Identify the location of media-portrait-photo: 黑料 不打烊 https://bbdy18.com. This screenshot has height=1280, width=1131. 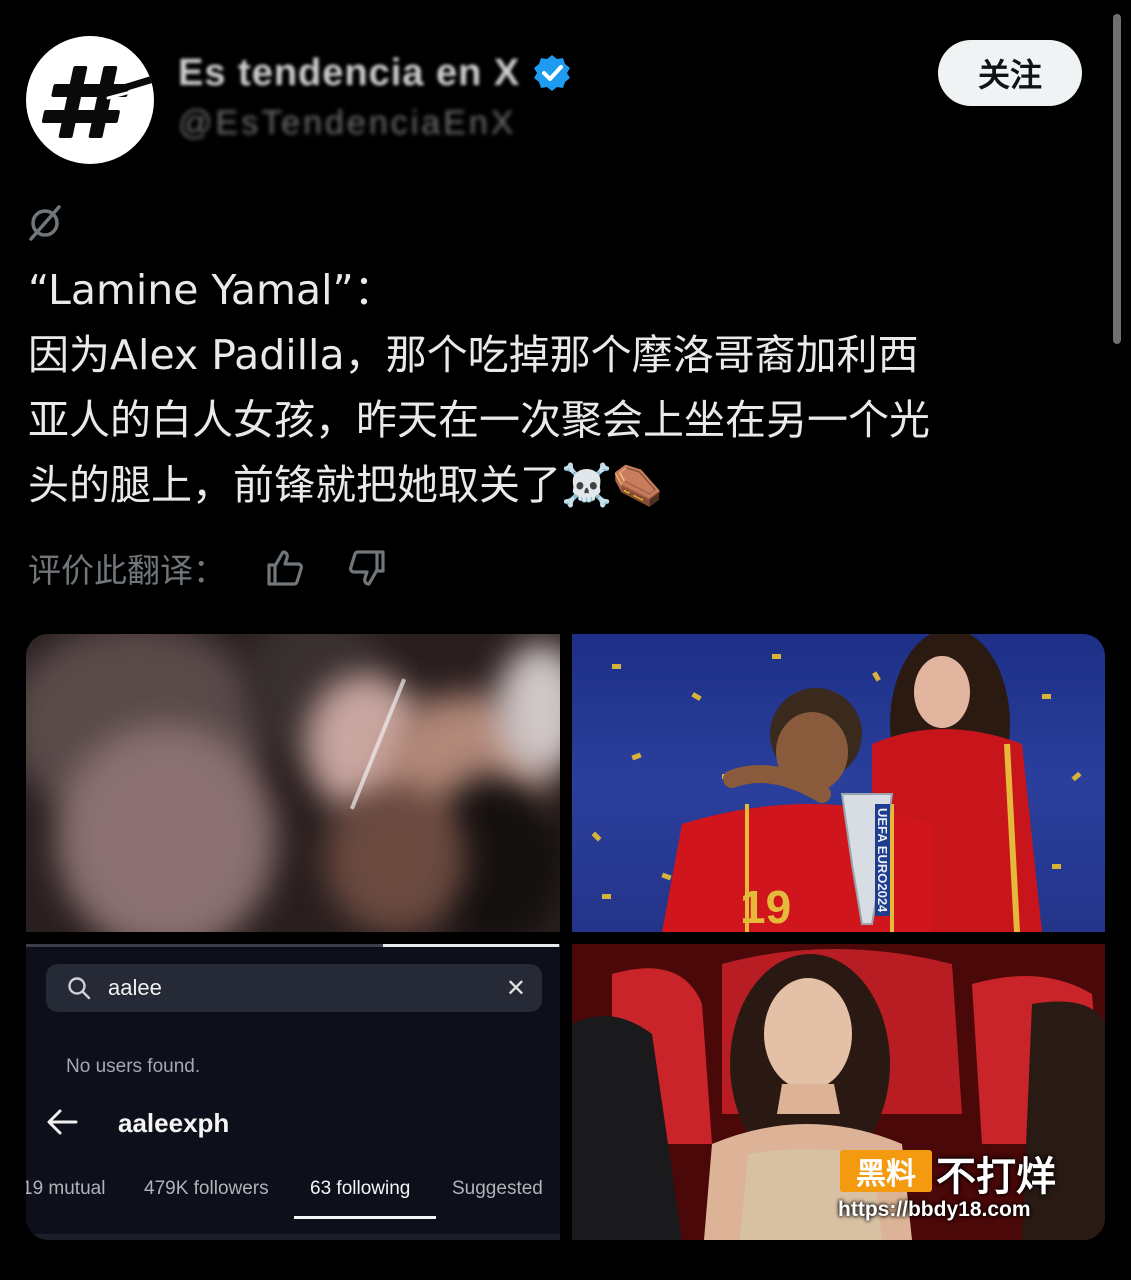
(838, 1092).